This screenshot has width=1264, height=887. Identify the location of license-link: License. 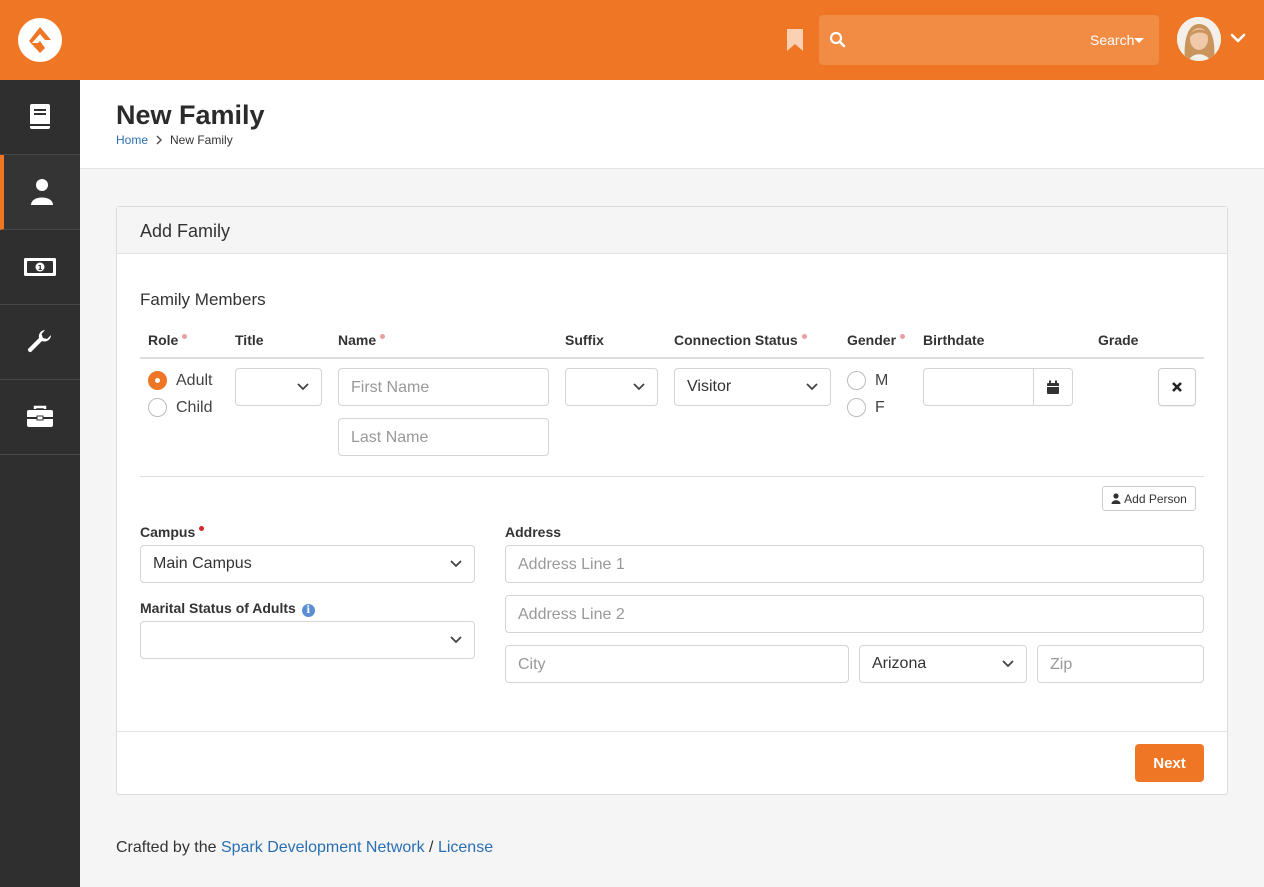
(465, 847).